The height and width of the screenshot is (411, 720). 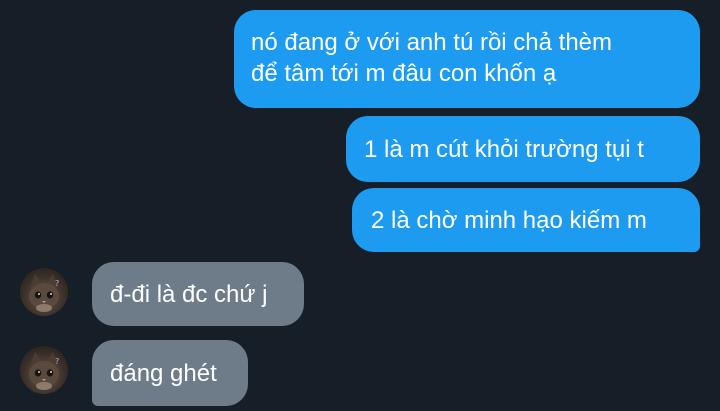 I want to click on received-message-bubble: đ-đi là đc chứ j, so click(x=198, y=294).